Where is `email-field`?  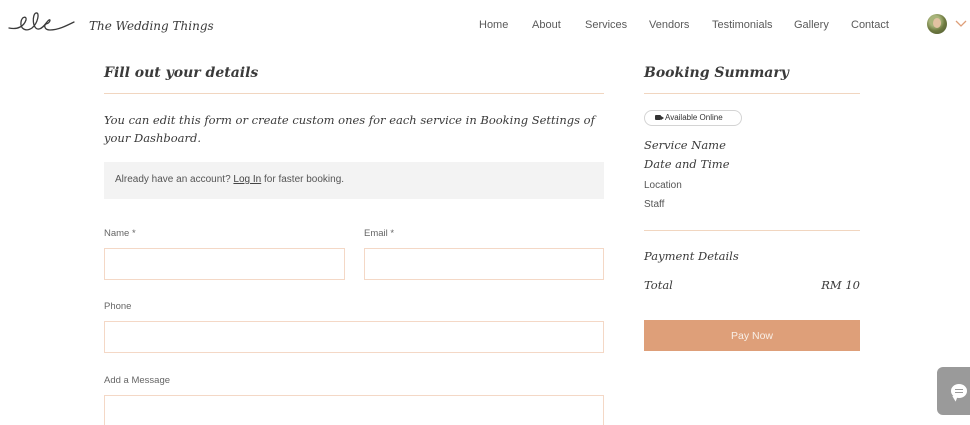
email-field is located at coordinates (484, 264).